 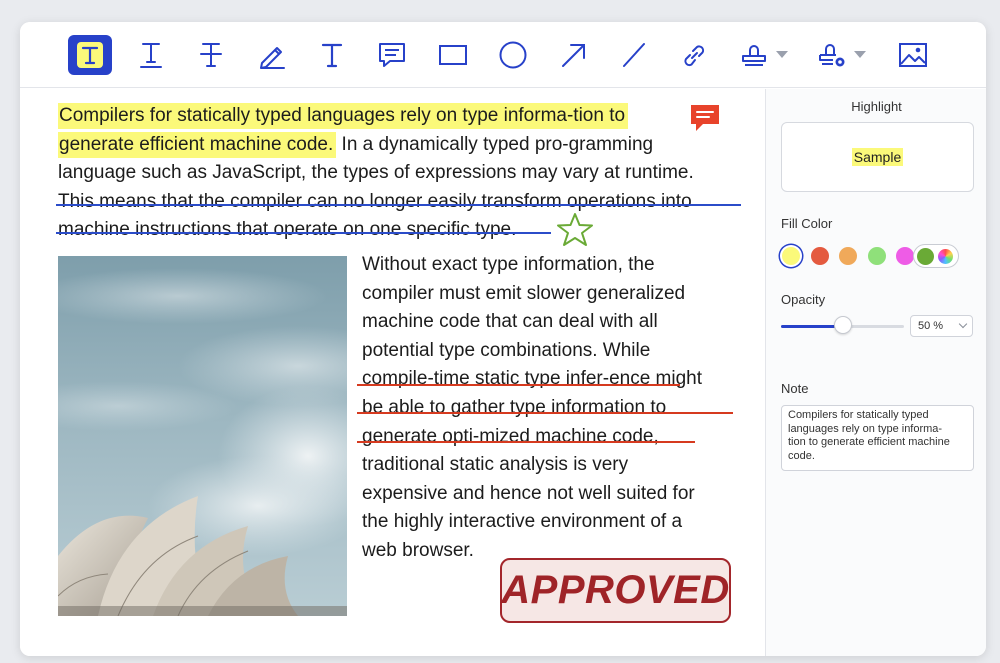 I want to click on chevron-down-icon, so click(x=963, y=324).